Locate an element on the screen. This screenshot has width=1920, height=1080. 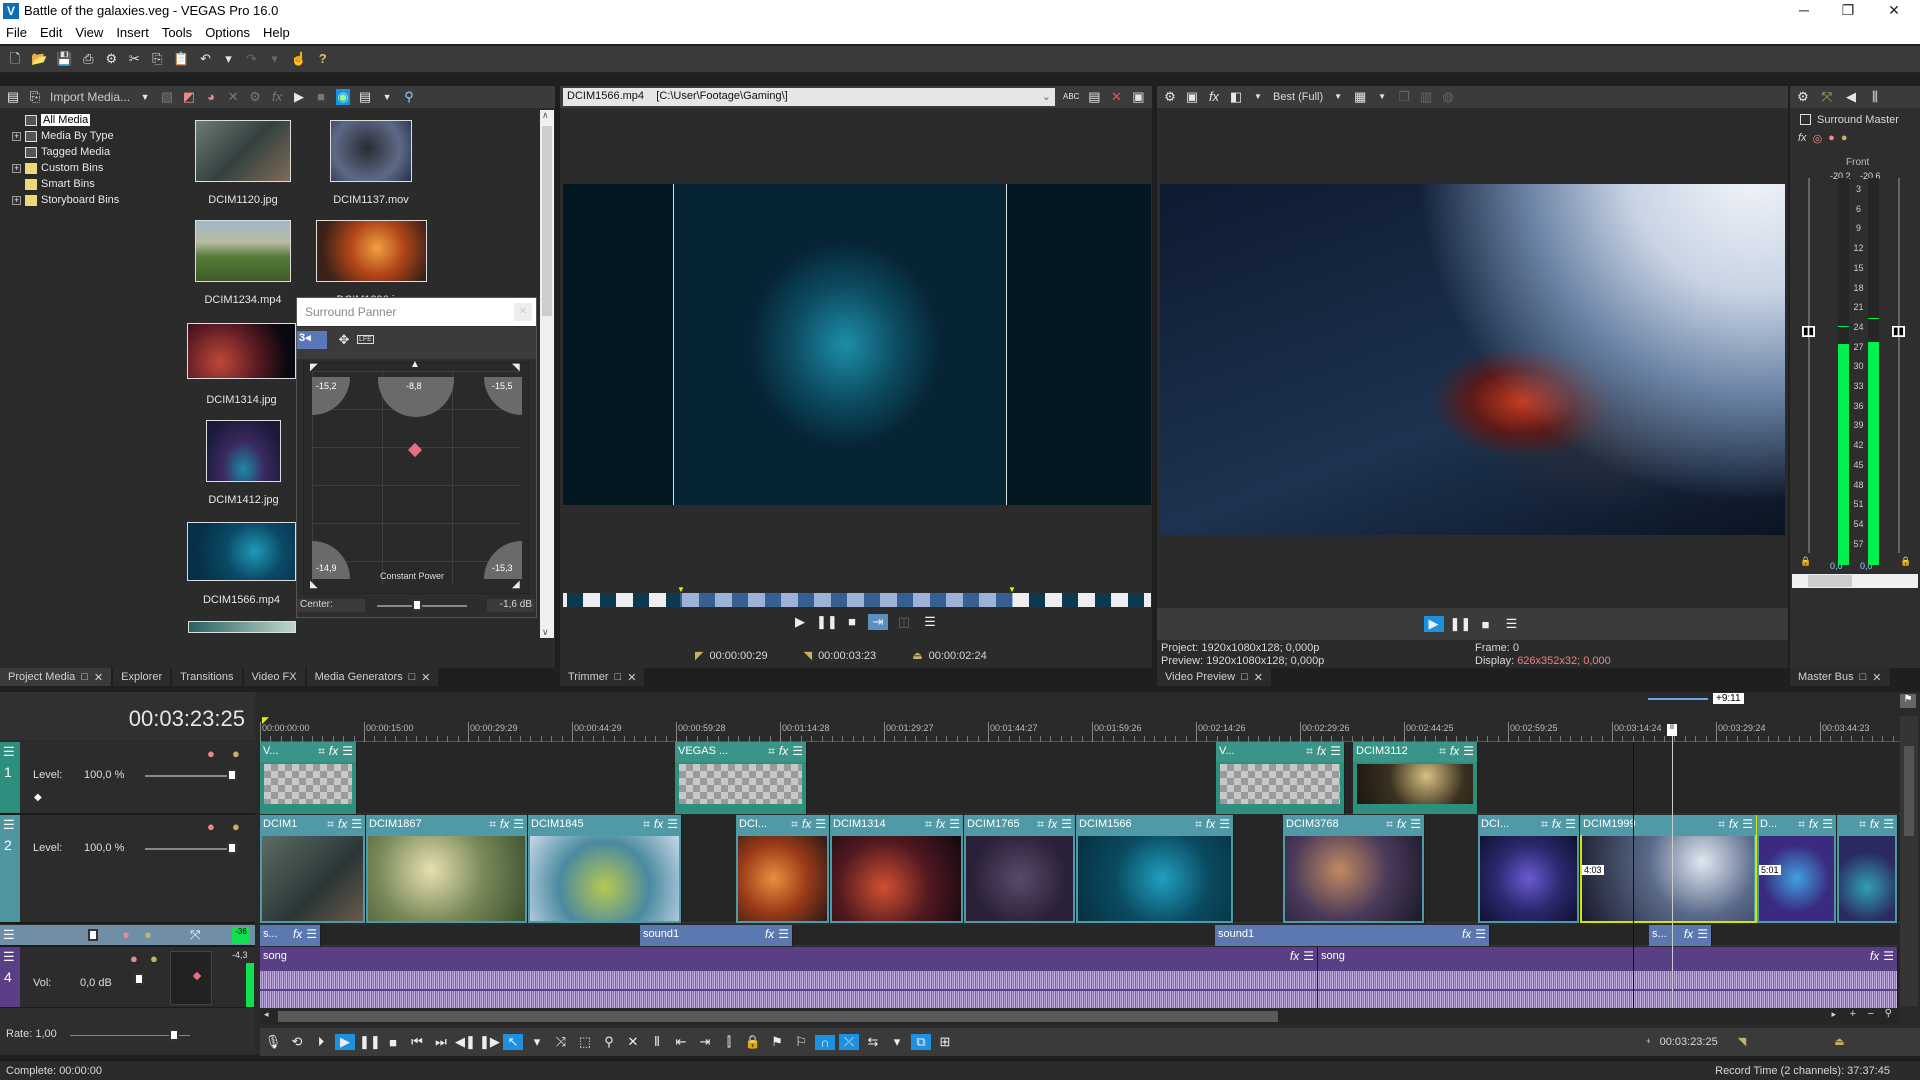
play-icon: ▶ is located at coordinates (299, 97).